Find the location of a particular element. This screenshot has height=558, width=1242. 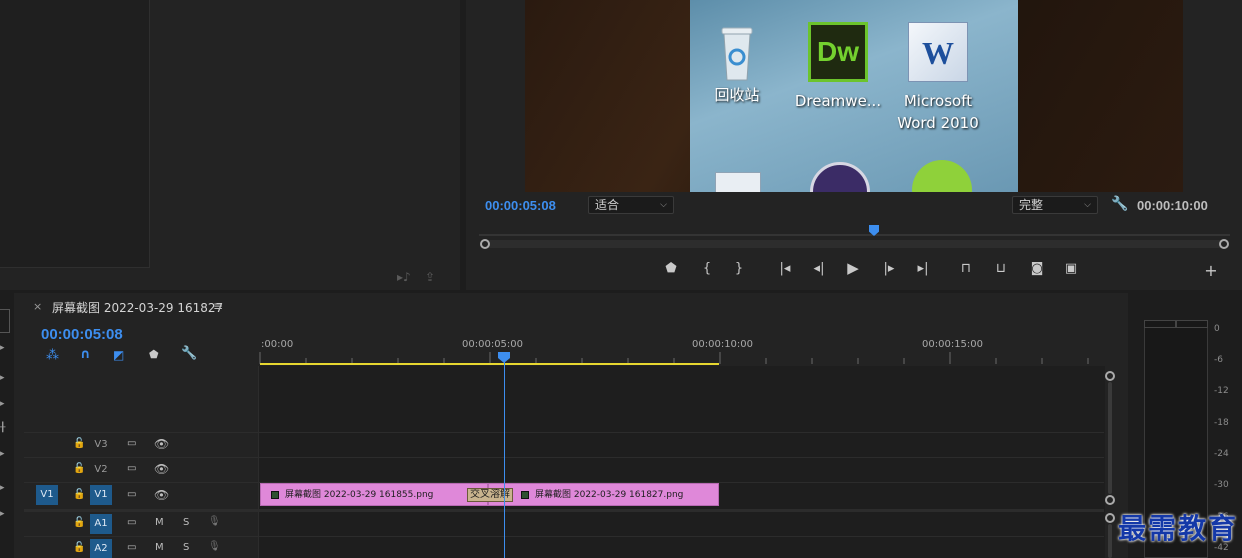

db-label: -30 is located at coordinates (1221, 485).